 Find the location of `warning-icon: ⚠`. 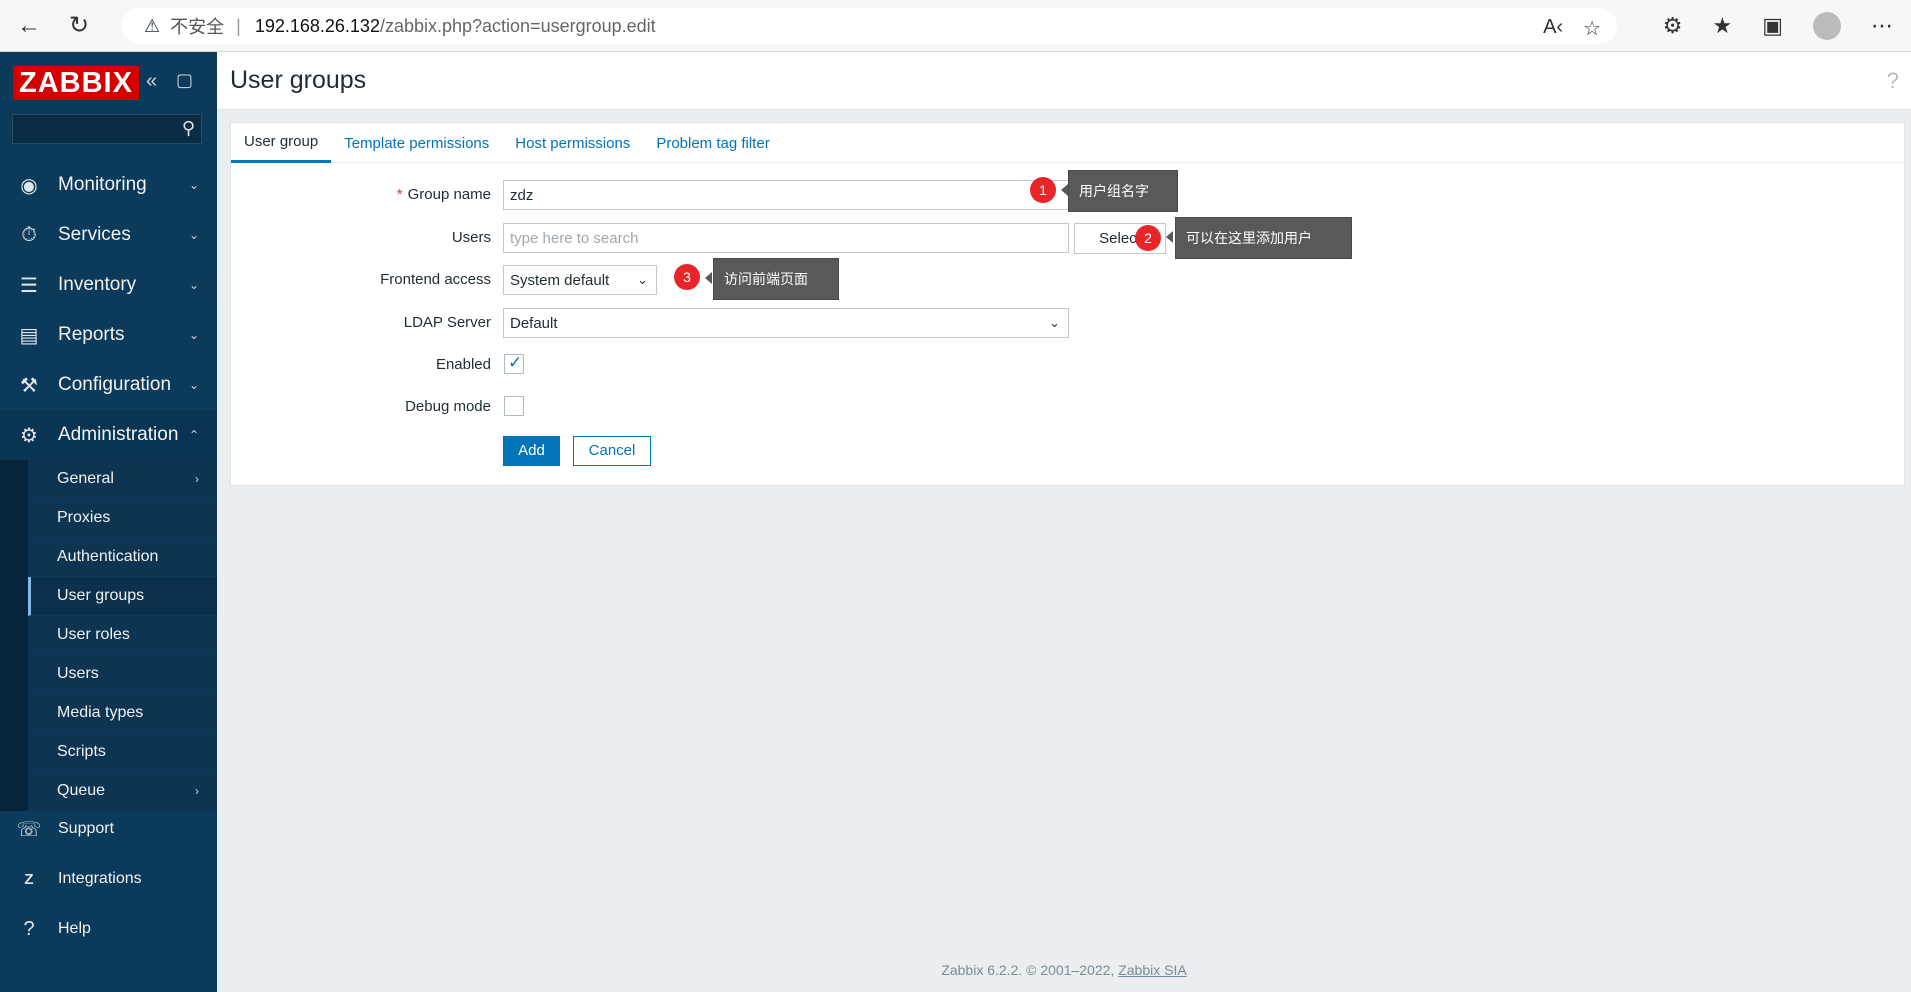

warning-icon: ⚠ is located at coordinates (152, 25).